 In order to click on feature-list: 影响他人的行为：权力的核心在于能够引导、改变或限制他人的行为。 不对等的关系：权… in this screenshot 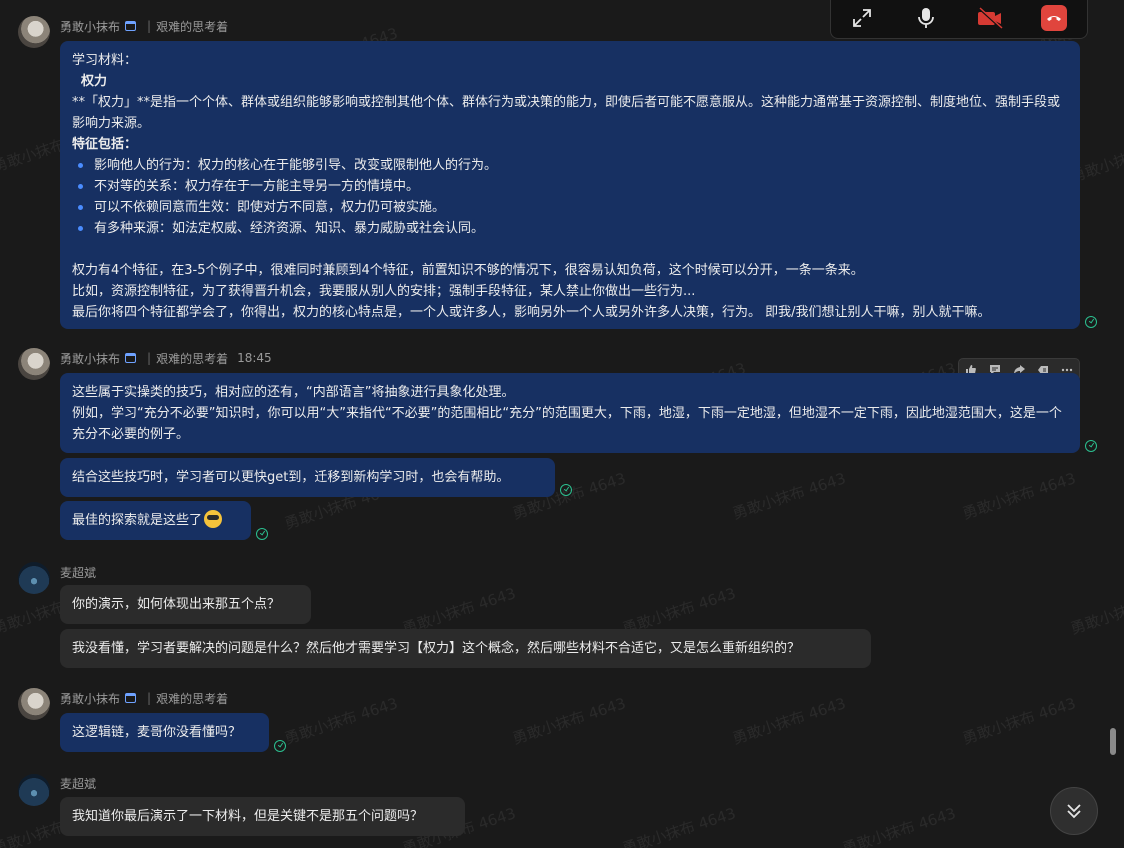, I will do `click(570, 197)`.